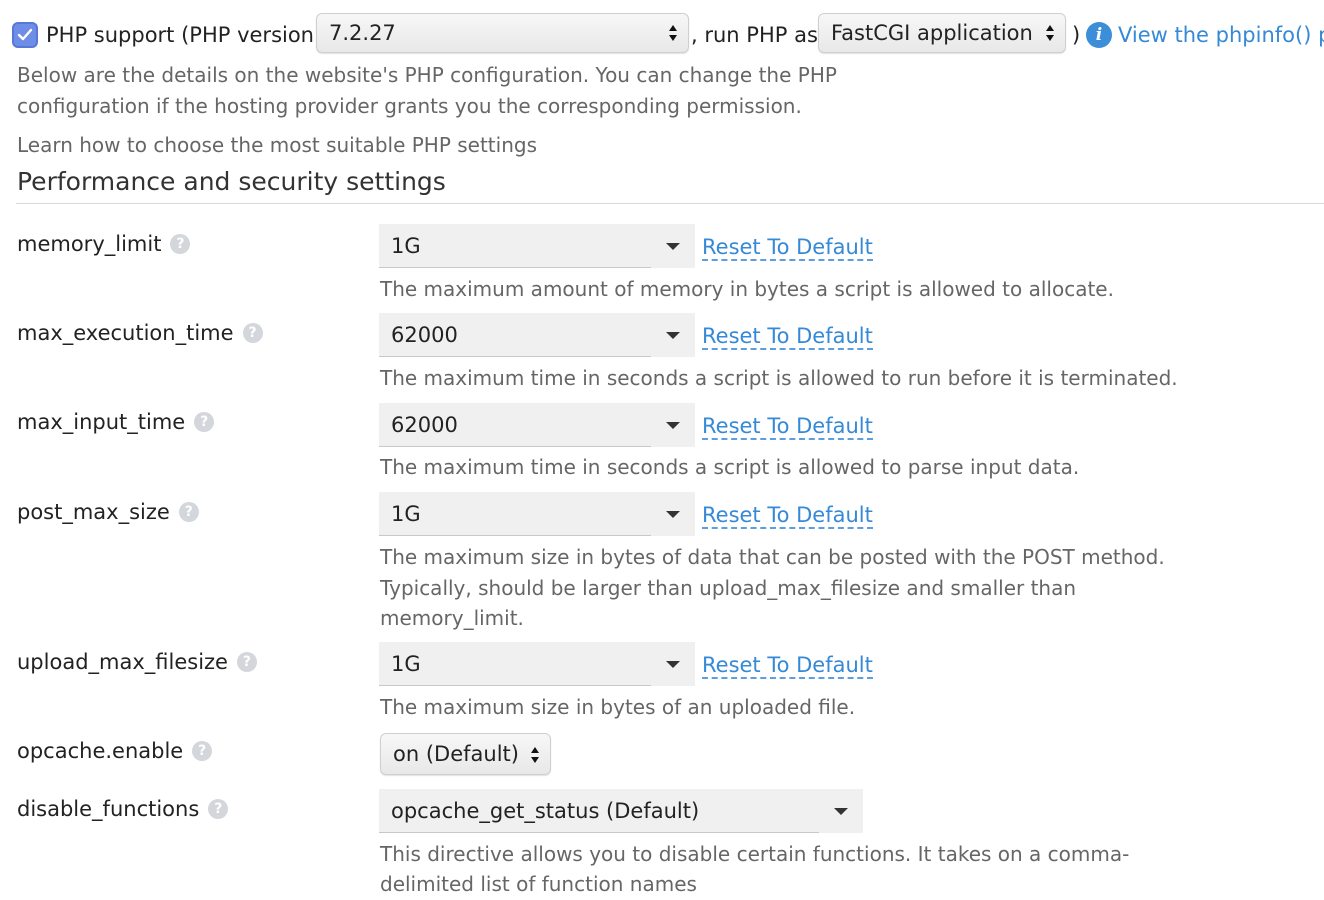 The width and height of the screenshot is (1324, 900). Describe the element at coordinates (538, 884) in the screenshot. I see `disable-functions-description-2: delimited list of function names` at that location.